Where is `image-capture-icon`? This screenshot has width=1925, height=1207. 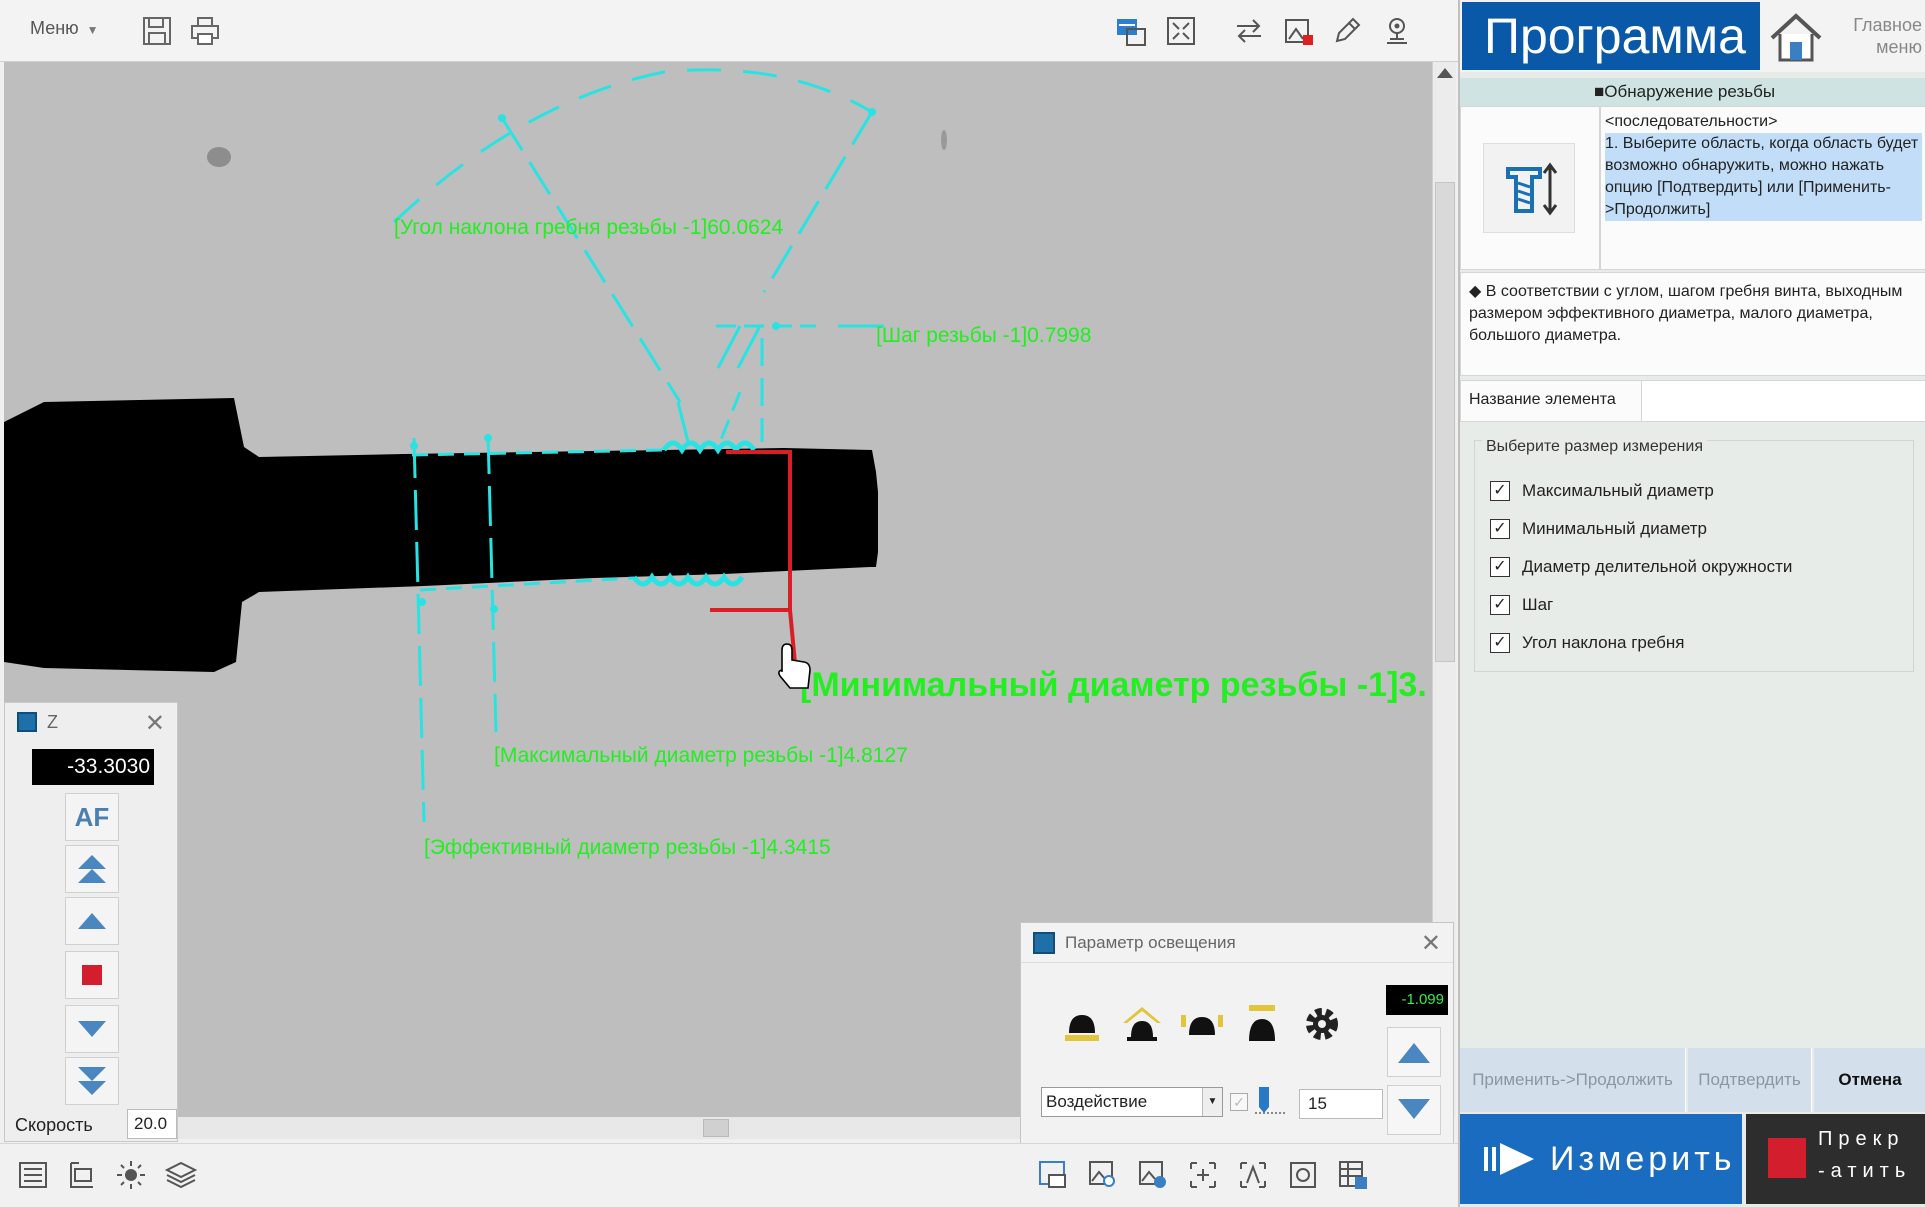 image-capture-icon is located at coordinates (1299, 31).